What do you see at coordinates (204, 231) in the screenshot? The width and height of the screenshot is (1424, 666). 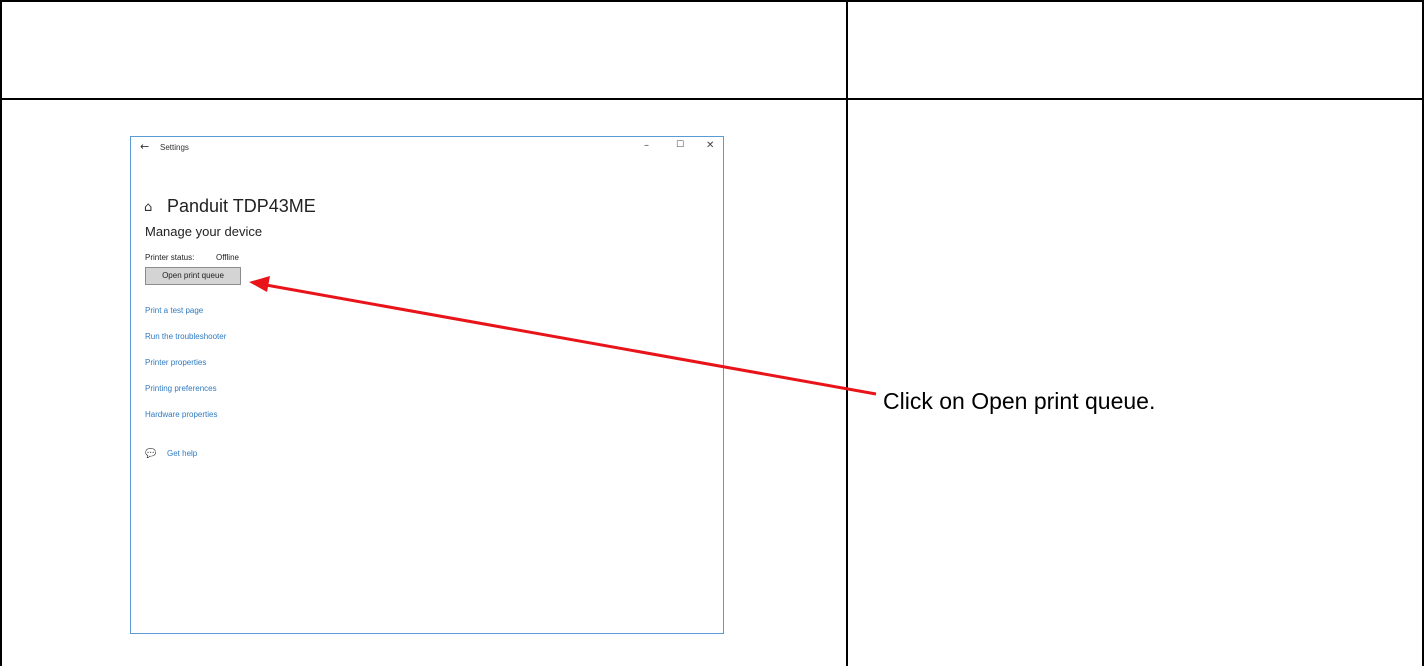 I see `section-title: Manage your device` at bounding box center [204, 231].